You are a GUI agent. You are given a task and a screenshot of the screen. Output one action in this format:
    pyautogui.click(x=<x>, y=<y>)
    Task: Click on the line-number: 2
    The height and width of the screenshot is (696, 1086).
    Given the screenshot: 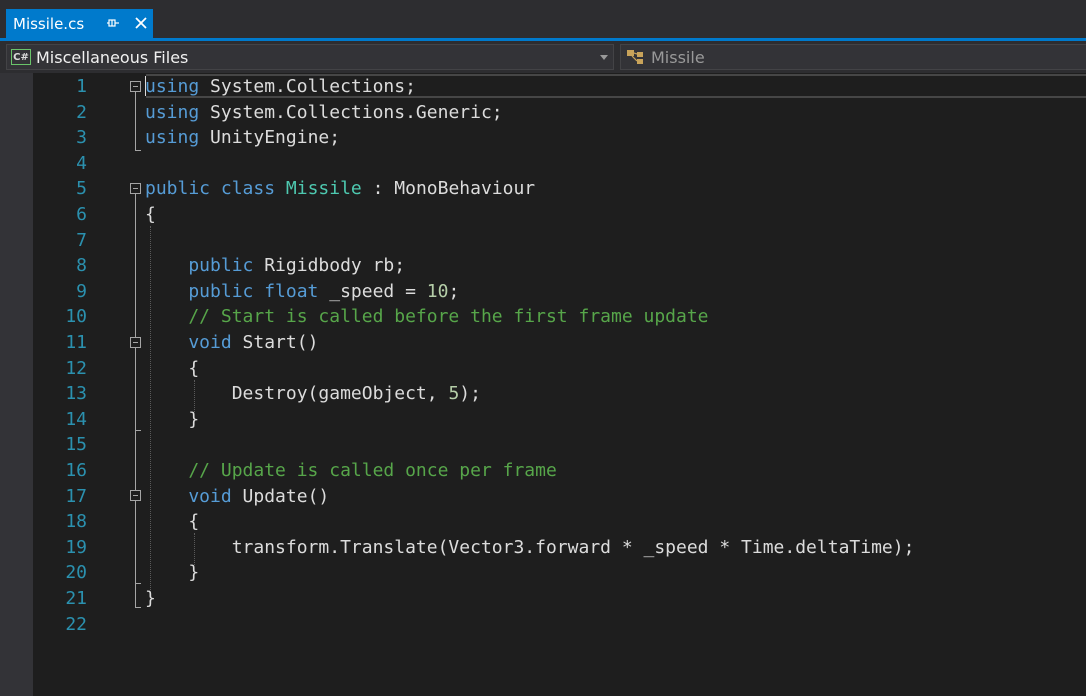 What is the action you would take?
    pyautogui.click(x=81, y=112)
    